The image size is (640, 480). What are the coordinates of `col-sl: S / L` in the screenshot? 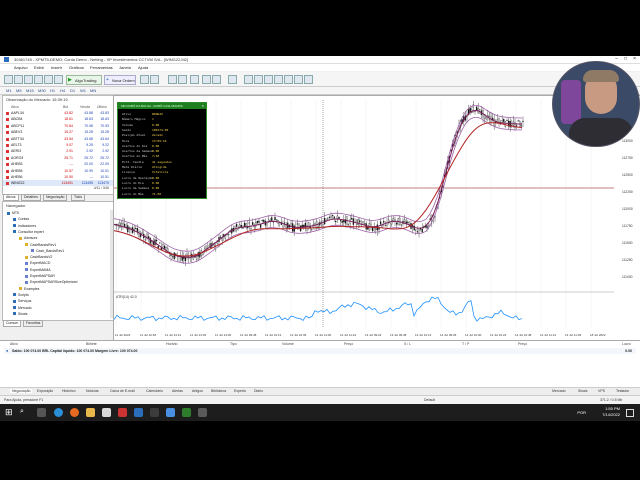 It's located at (407, 344).